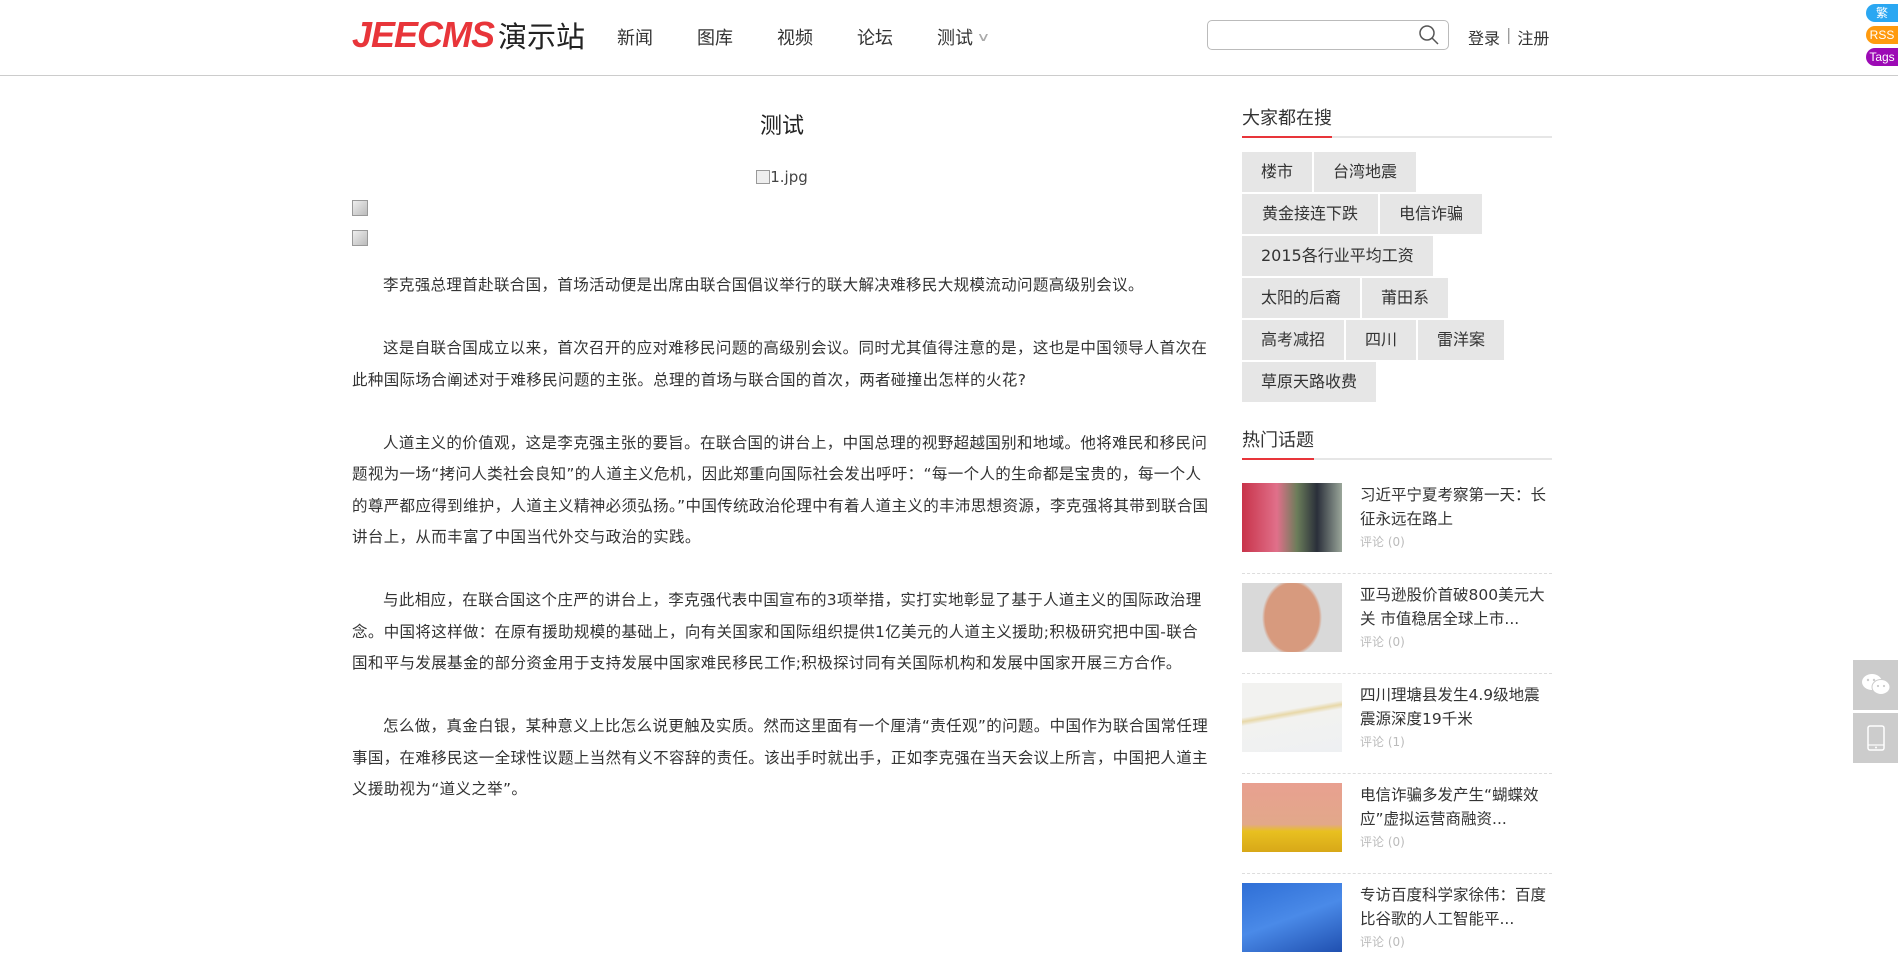 Image resolution: width=1898 pixels, height=974 pixels. Describe the element at coordinates (955, 38) in the screenshot. I see `nav-label: 测试` at that location.